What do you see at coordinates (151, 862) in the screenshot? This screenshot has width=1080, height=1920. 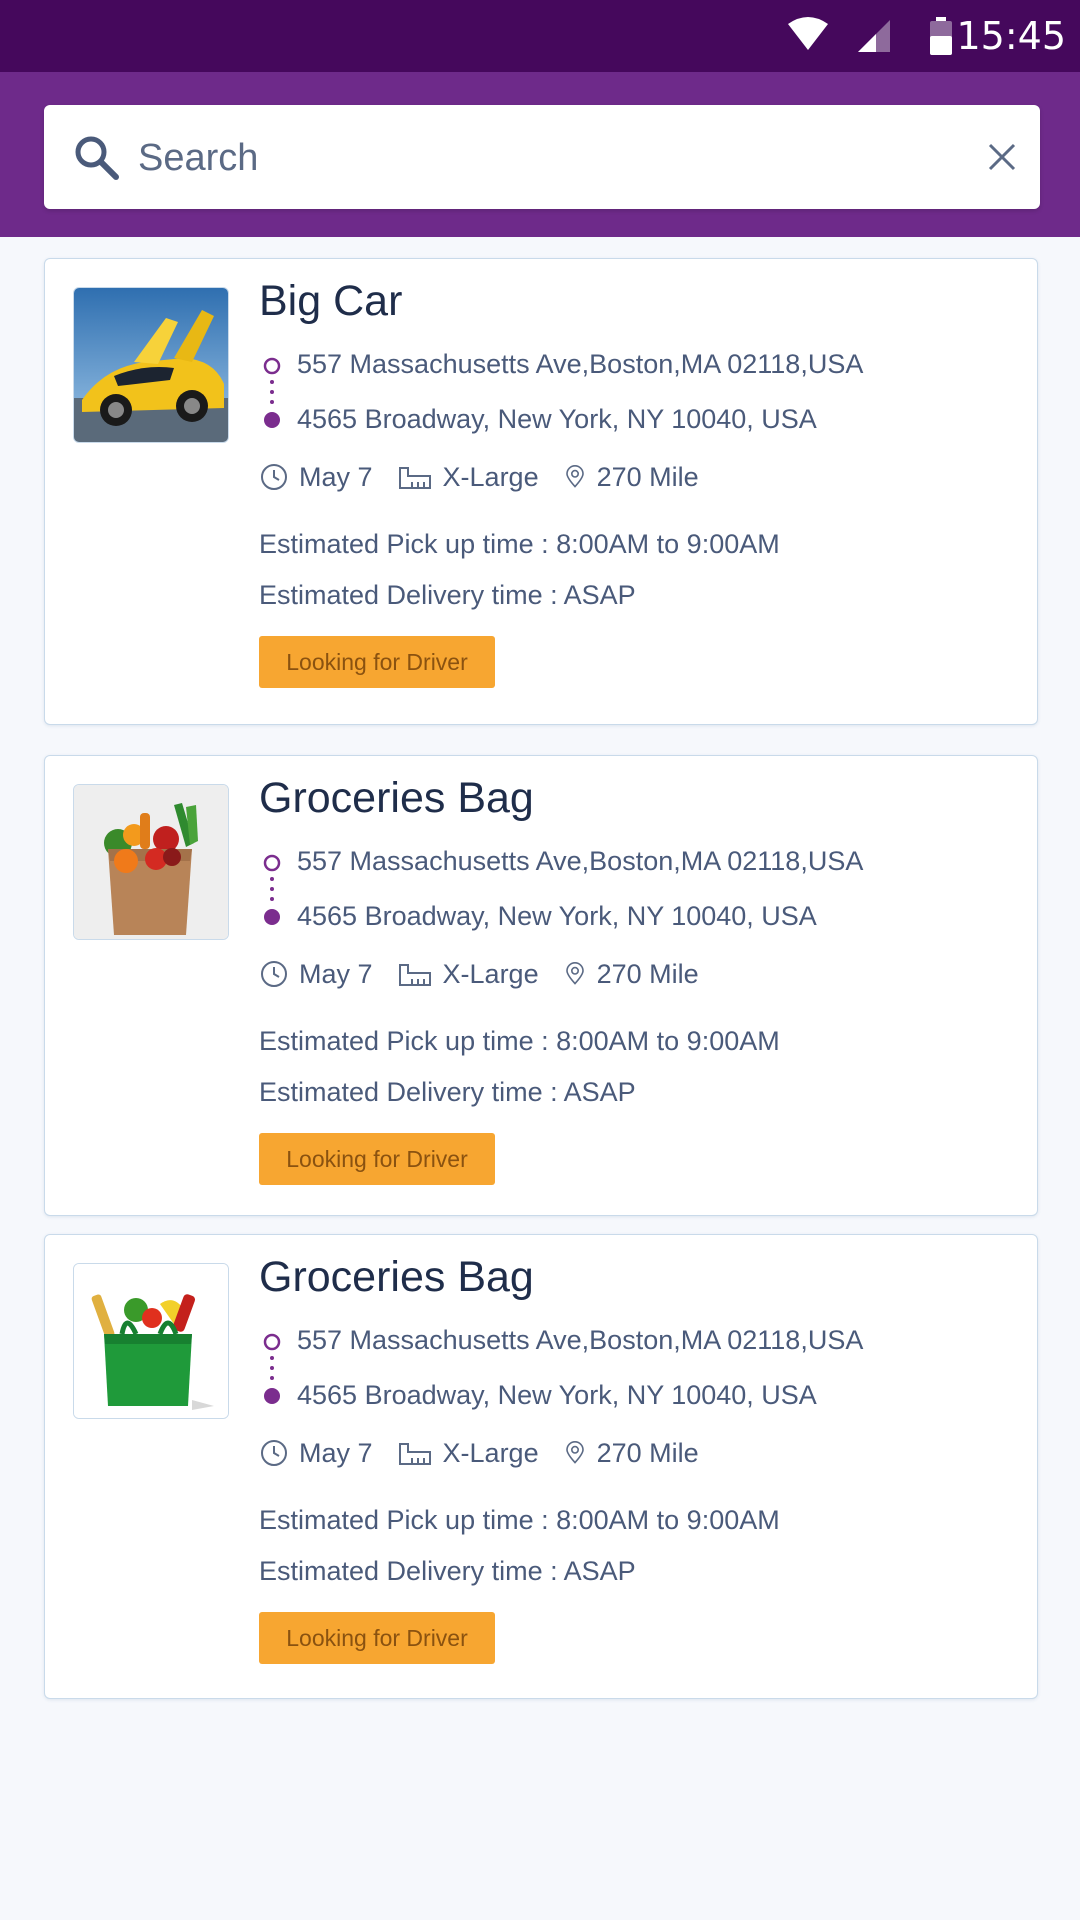 I see `paper-grocery-bag-image` at bounding box center [151, 862].